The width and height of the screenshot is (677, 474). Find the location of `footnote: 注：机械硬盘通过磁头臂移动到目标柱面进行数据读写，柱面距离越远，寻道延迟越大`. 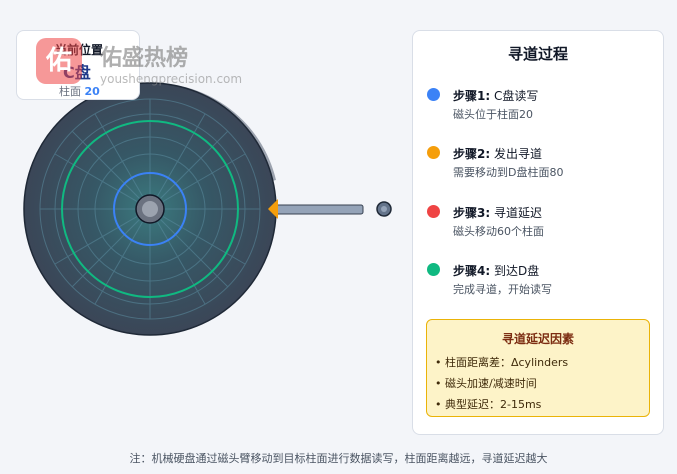

footnote: 注：机械硬盘通过磁头臂移动到目标柱面进行数据读写，柱面距离越远，寻道延迟越大 is located at coordinates (338, 458).